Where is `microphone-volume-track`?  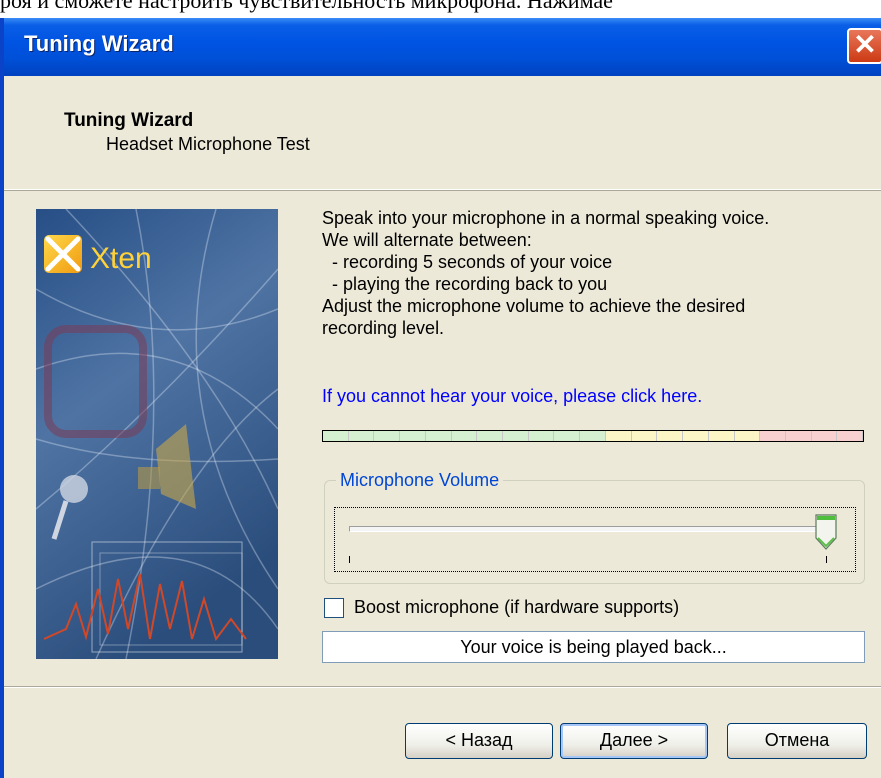
microphone-volume-track is located at coordinates (588, 529).